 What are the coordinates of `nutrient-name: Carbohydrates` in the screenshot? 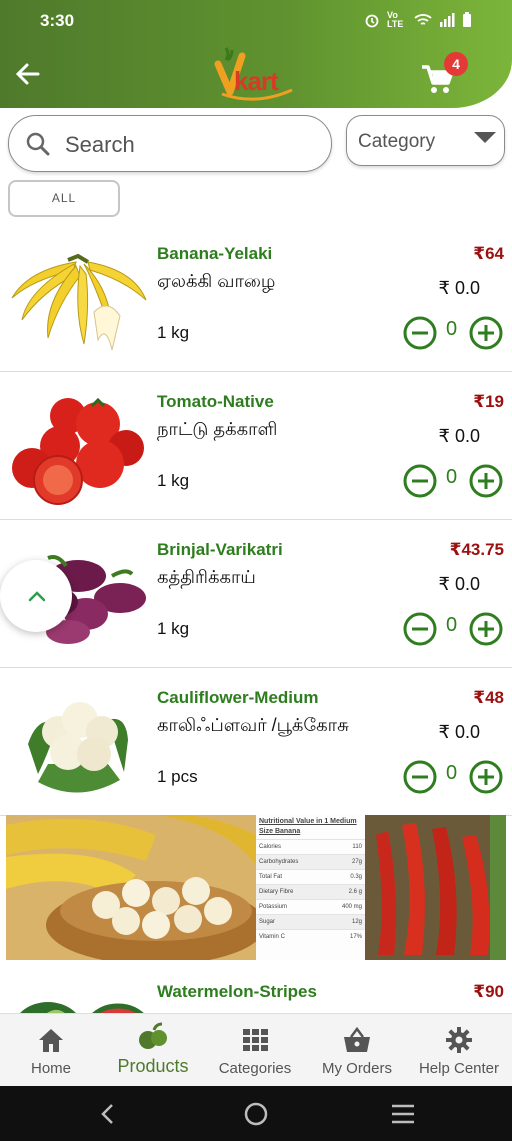 It's located at (279, 862).